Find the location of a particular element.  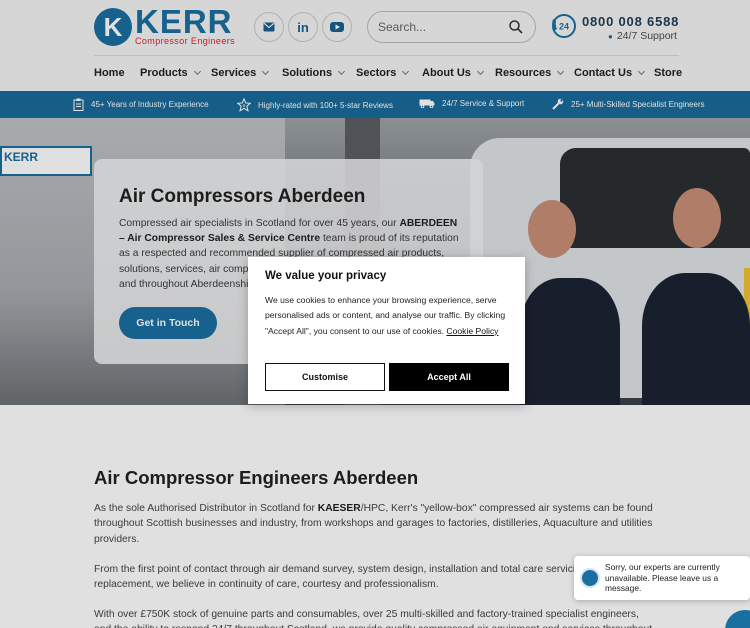

engineer-right is located at coordinates (696, 339).